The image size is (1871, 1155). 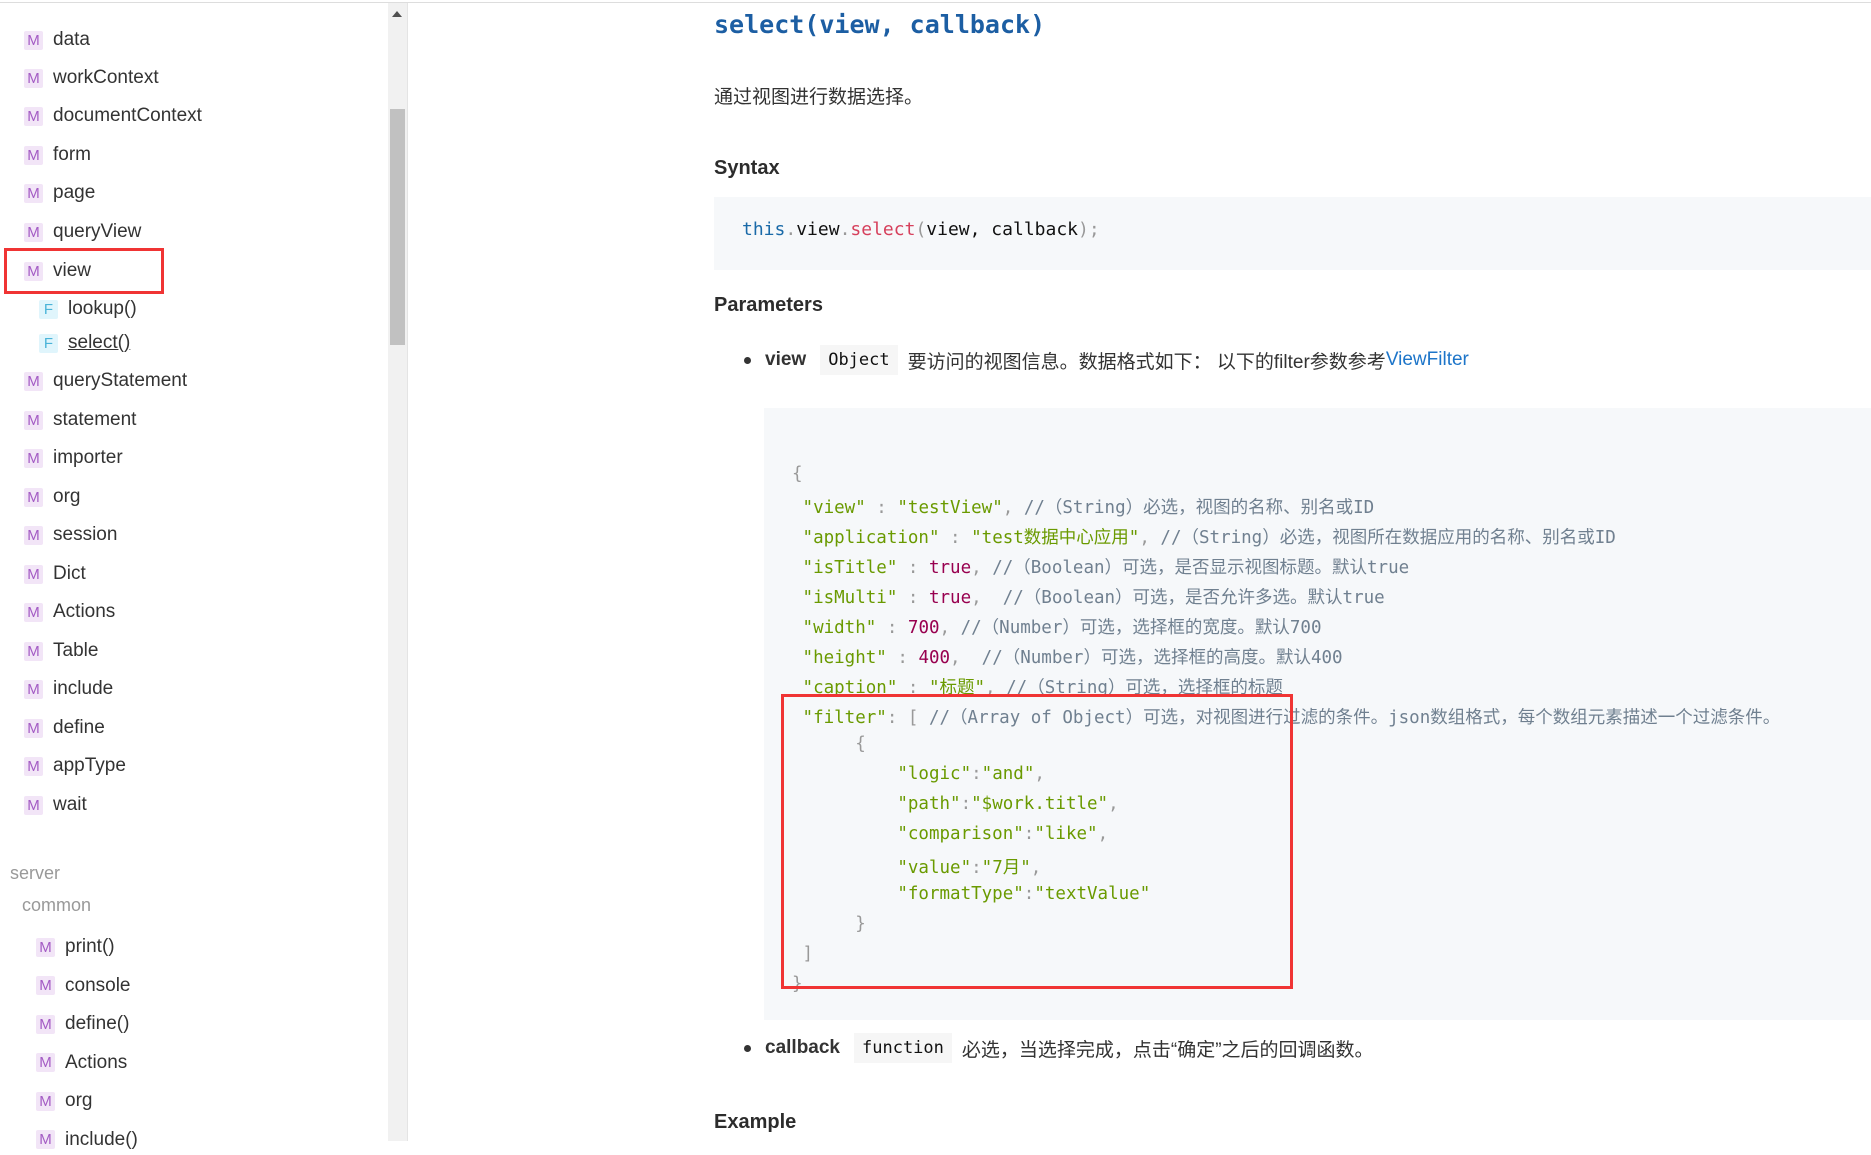 I want to click on sidebar-item-label: documentContext, so click(x=127, y=115).